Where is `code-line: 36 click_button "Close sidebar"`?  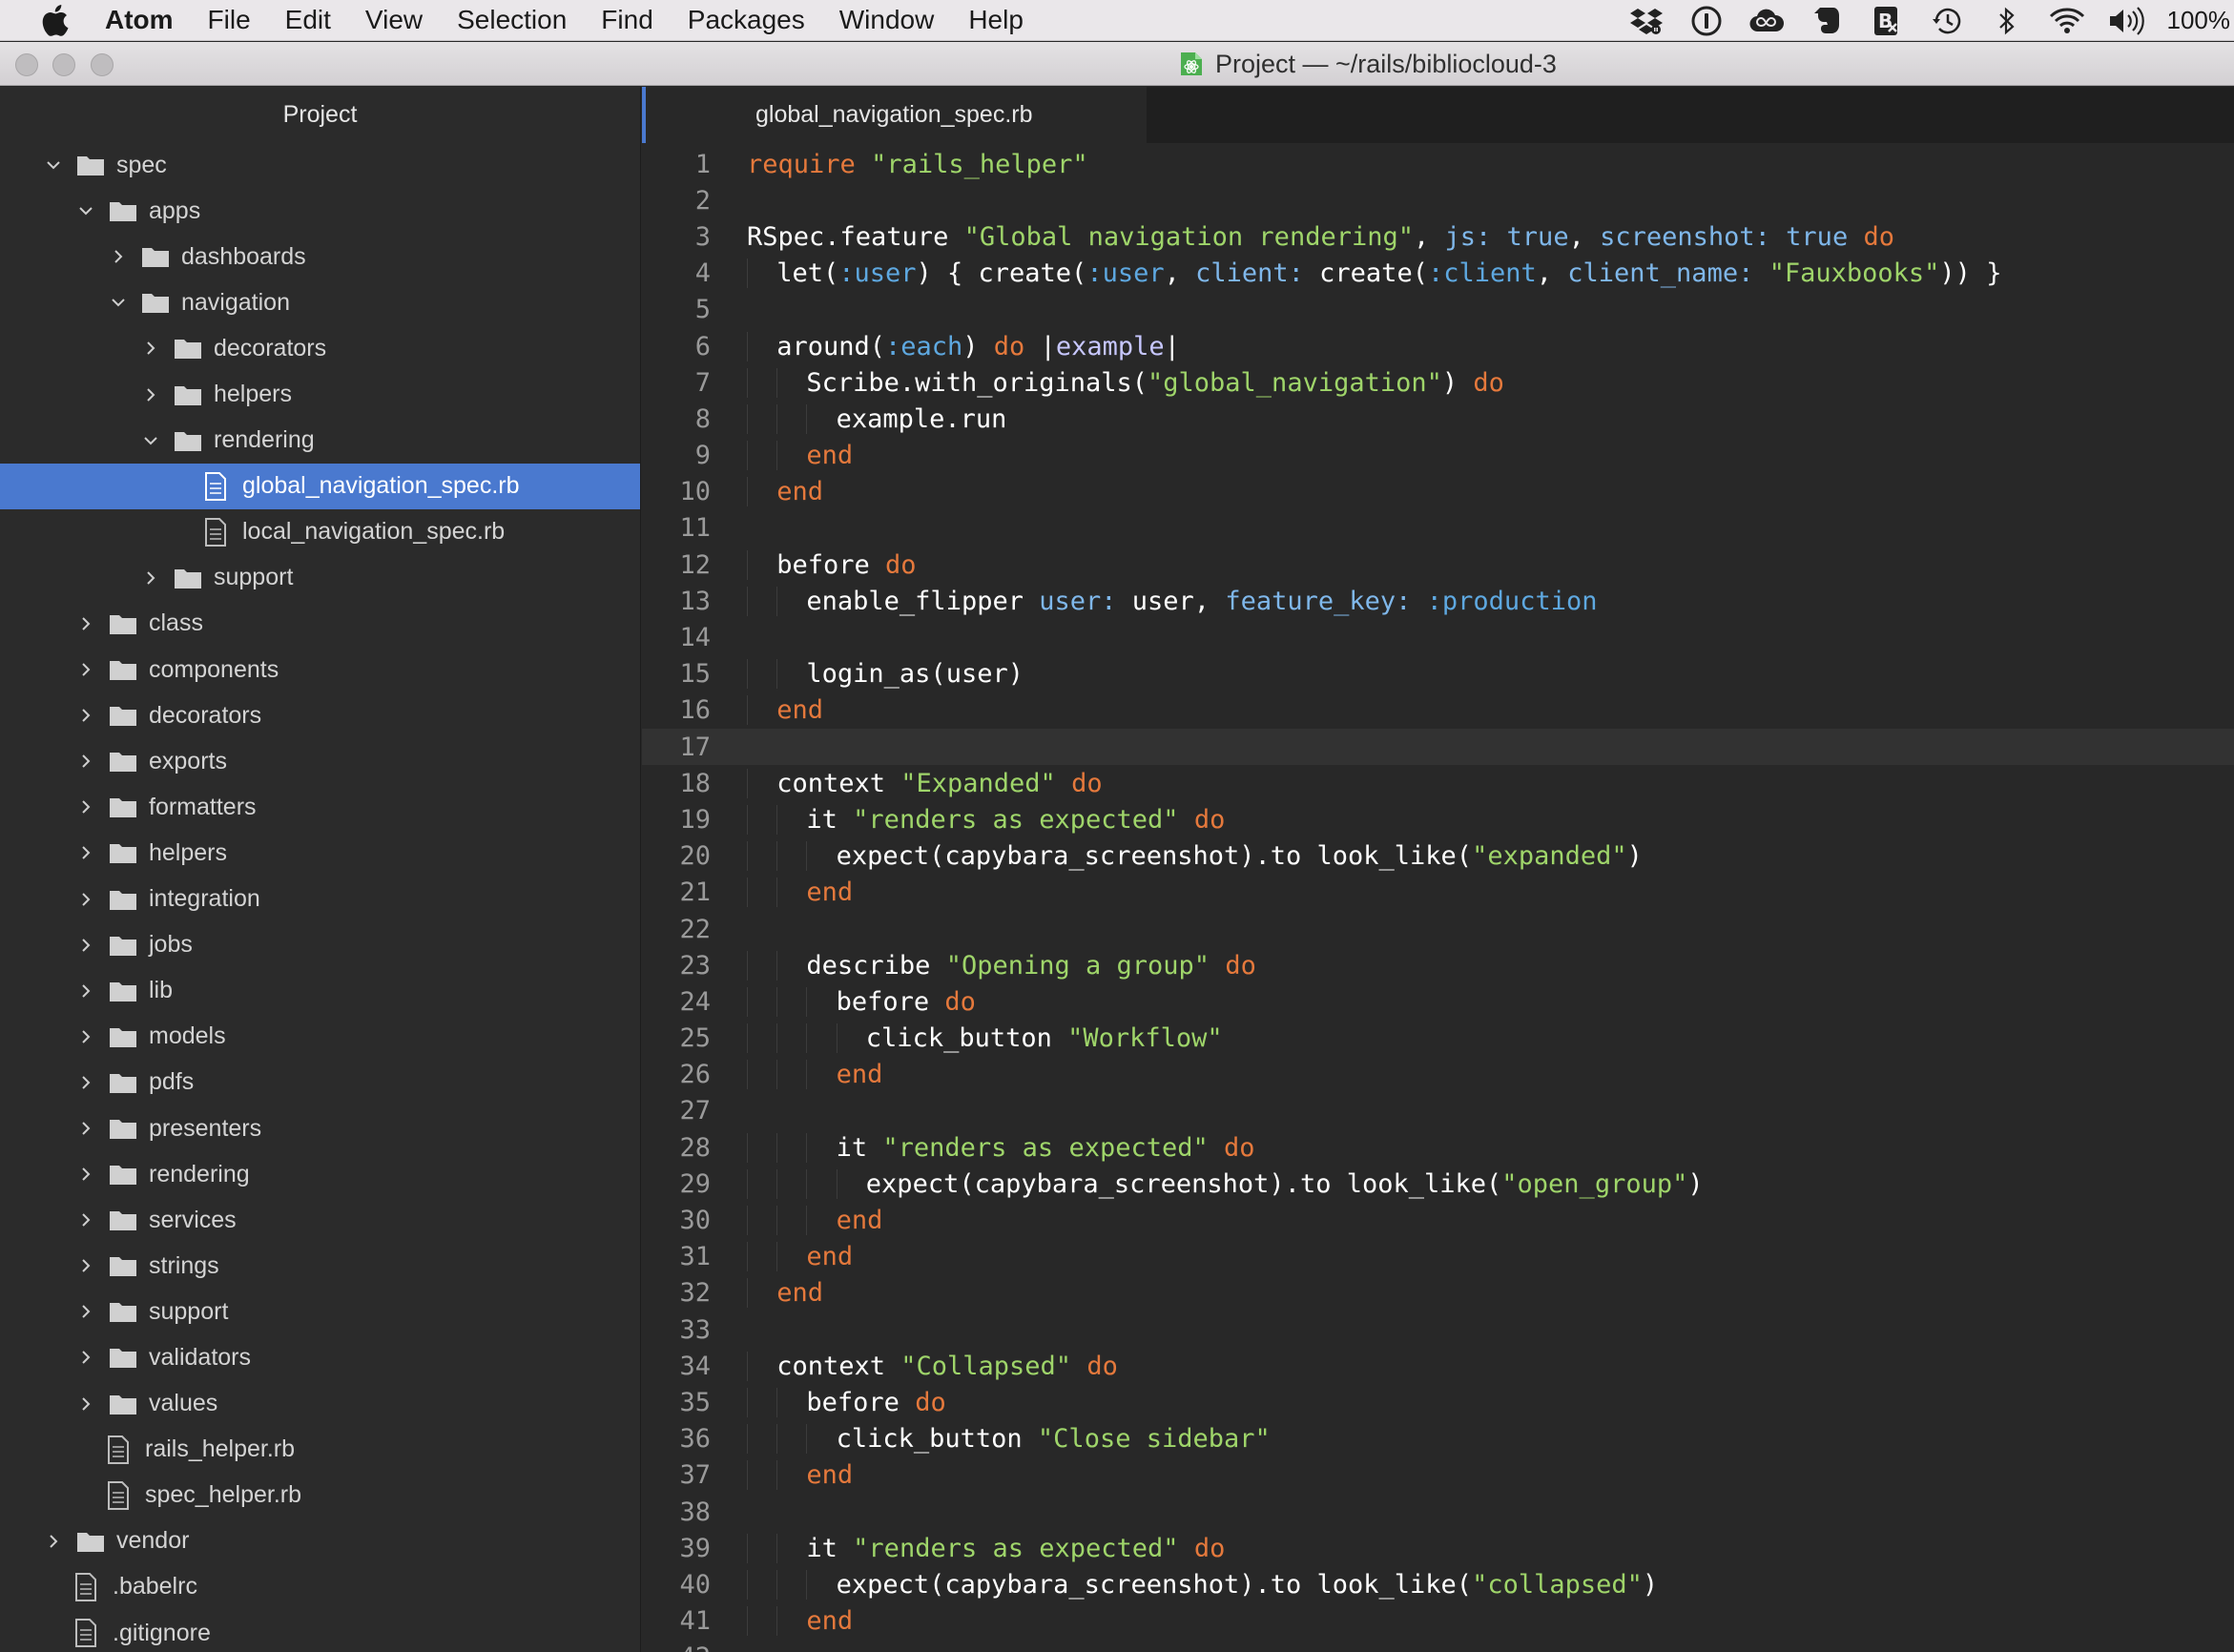
code-line: 36 click_button "Close sidebar" is located at coordinates (1438, 1439).